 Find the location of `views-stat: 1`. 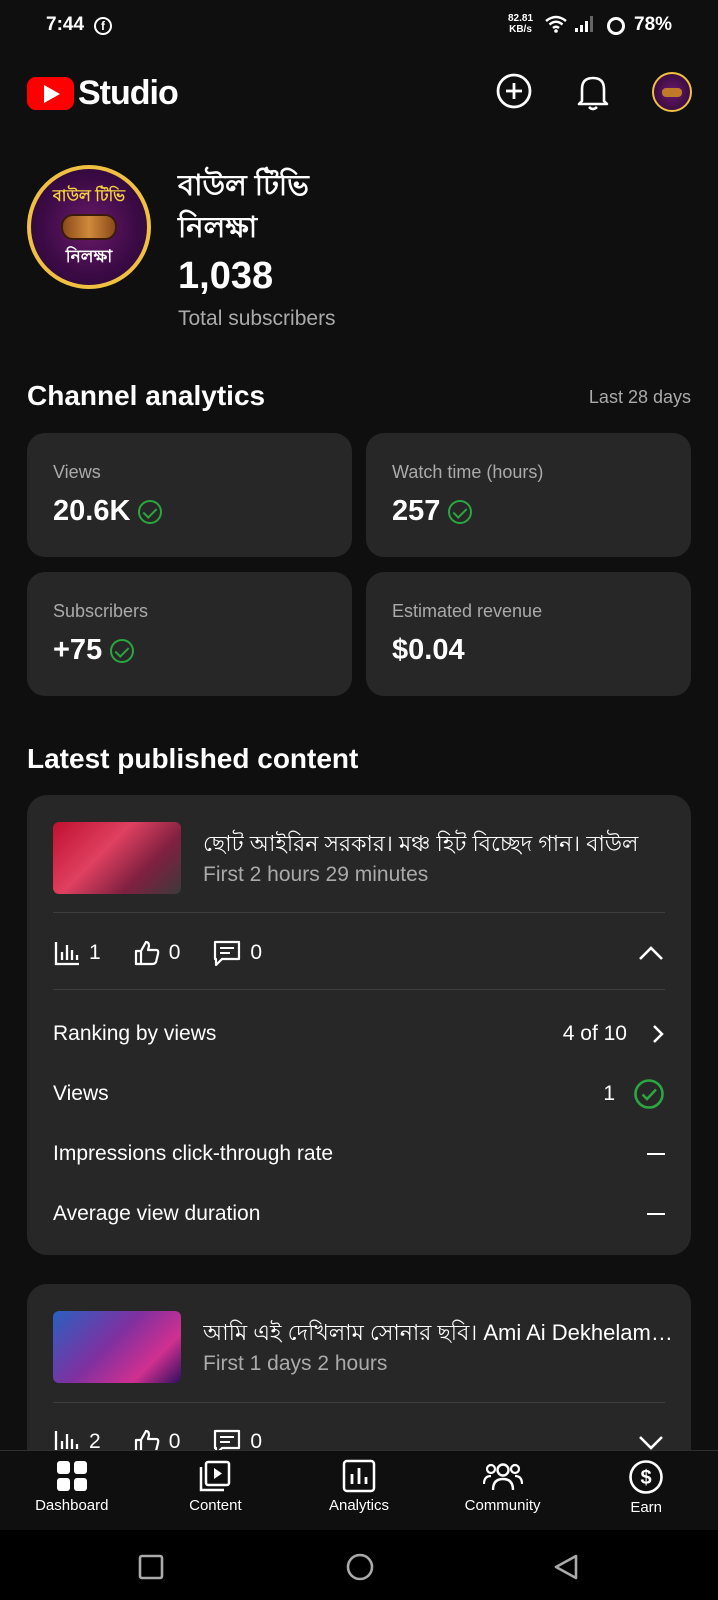

views-stat: 1 is located at coordinates (77, 953).